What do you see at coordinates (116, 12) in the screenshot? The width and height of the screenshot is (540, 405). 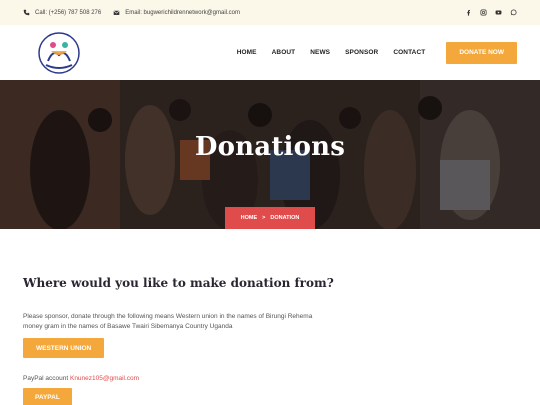 I see `envelope-icon` at bounding box center [116, 12].